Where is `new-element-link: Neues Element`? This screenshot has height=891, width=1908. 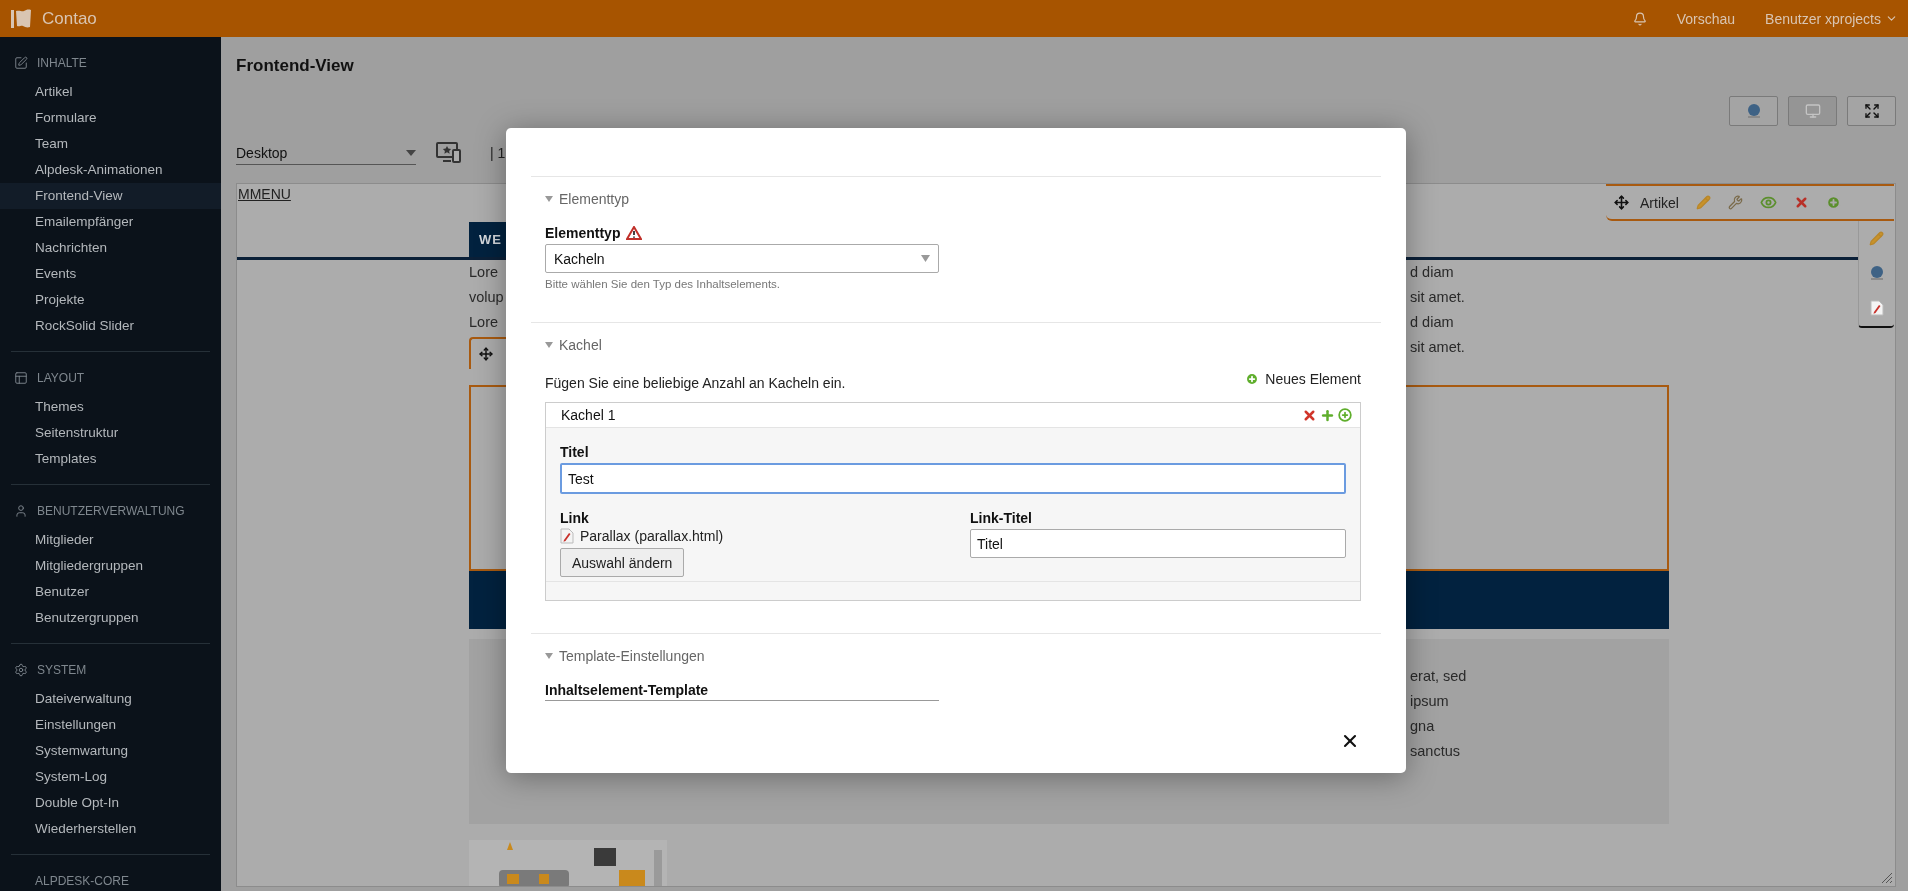
new-element-link: Neues Element is located at coordinates (1303, 379).